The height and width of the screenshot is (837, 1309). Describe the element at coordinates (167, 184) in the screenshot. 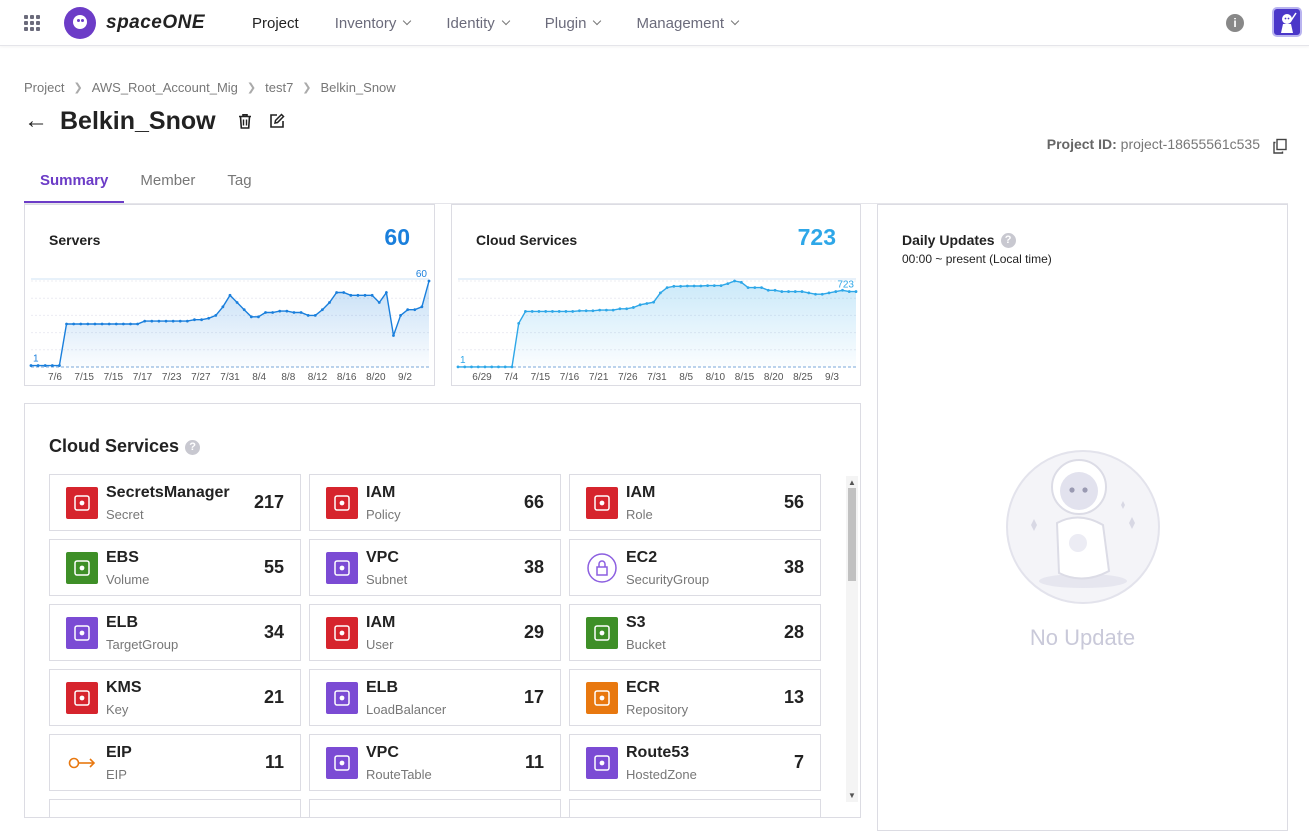

I see `tab-member: Member` at that location.